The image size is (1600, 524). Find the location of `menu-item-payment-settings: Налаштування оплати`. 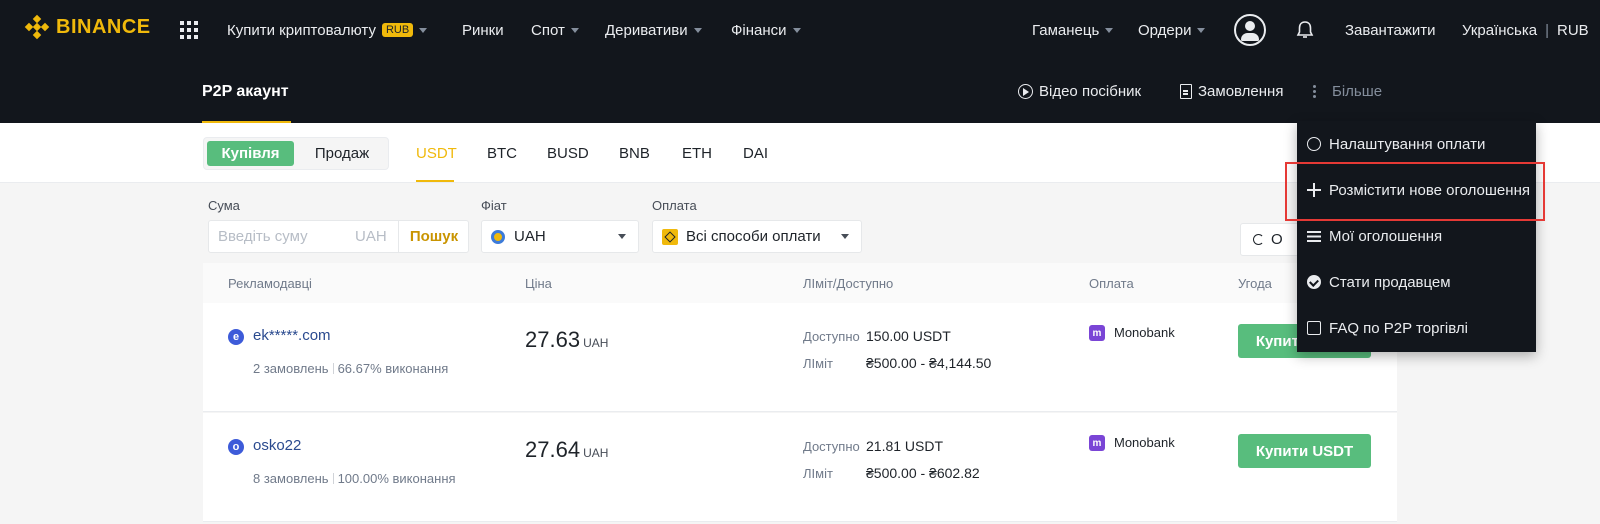

menu-item-payment-settings: Налаштування оплати is located at coordinates (1416, 144).